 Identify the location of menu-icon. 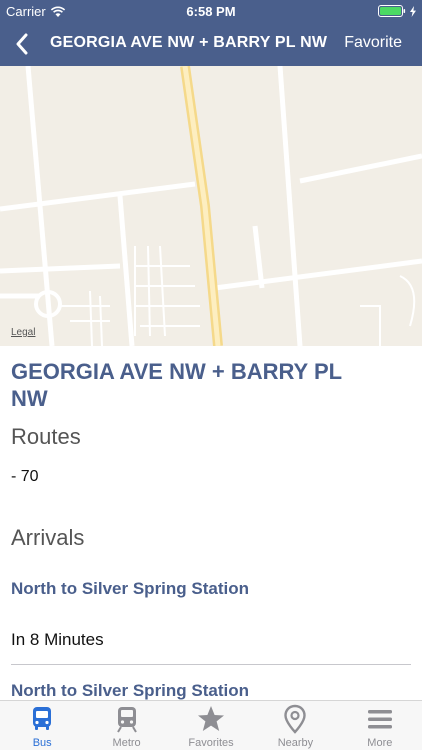
(379, 719).